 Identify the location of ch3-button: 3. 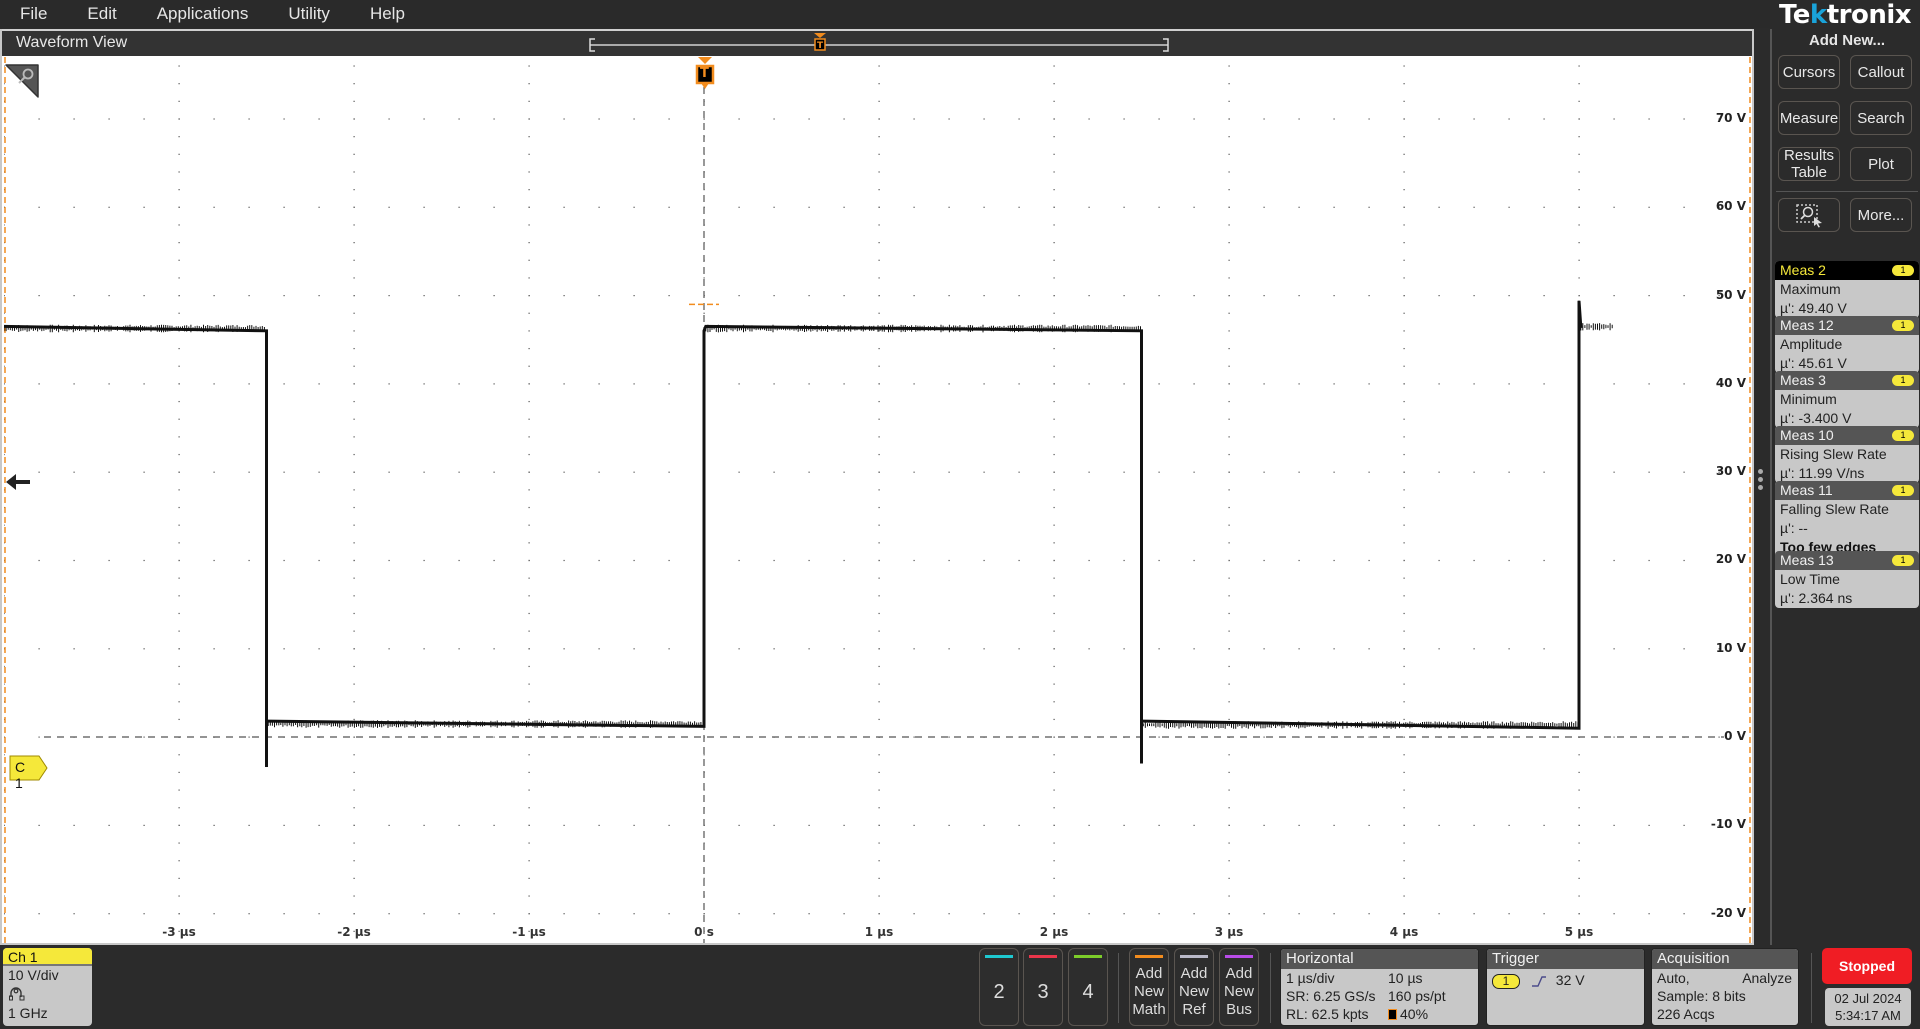
(1043, 987).